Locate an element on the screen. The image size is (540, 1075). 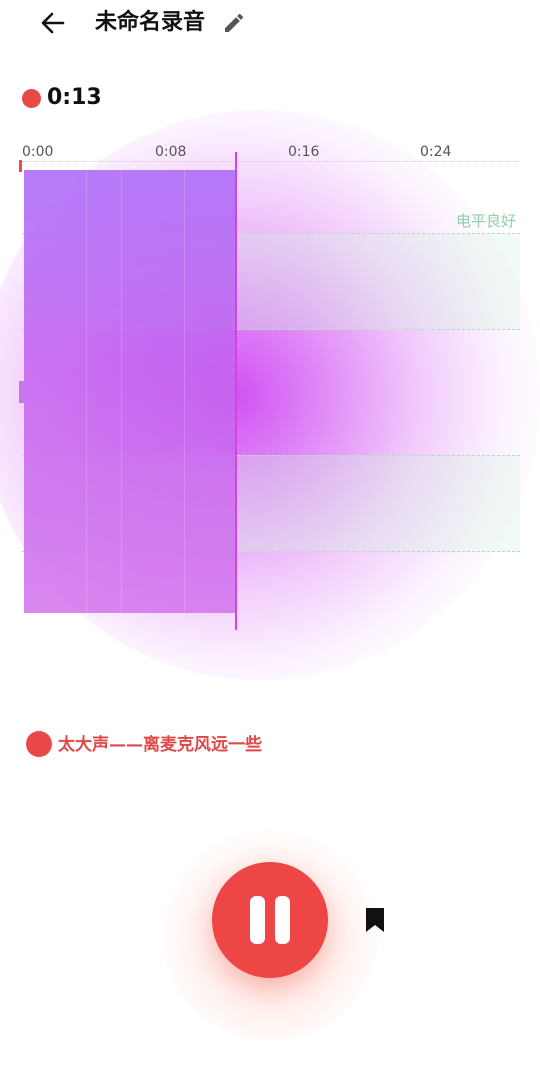
bookmark-icon is located at coordinates (375, 920).